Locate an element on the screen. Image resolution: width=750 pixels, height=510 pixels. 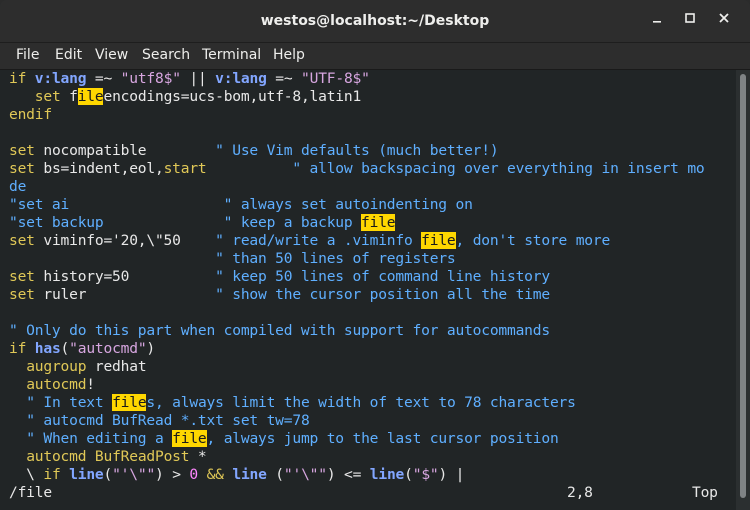
menu-edit: Edit is located at coordinates (68, 56).